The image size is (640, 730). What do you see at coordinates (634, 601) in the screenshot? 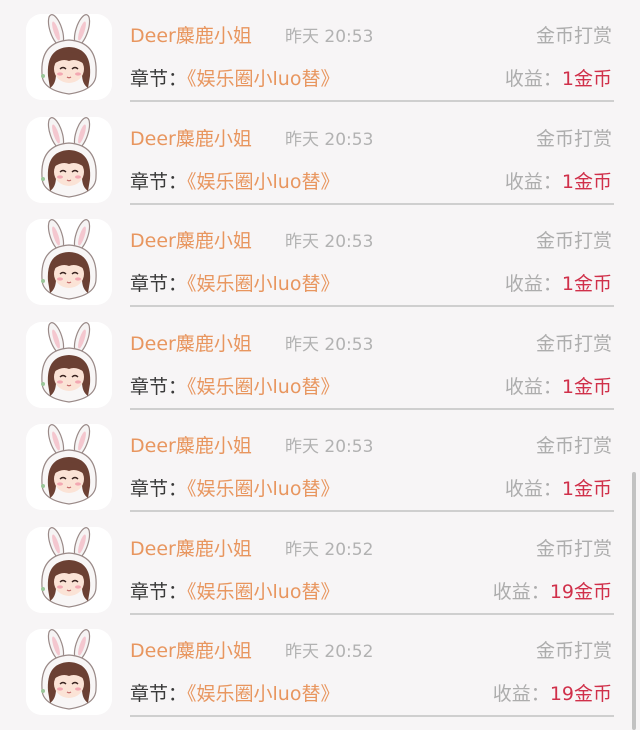
I see `scrollbar` at bounding box center [634, 601].